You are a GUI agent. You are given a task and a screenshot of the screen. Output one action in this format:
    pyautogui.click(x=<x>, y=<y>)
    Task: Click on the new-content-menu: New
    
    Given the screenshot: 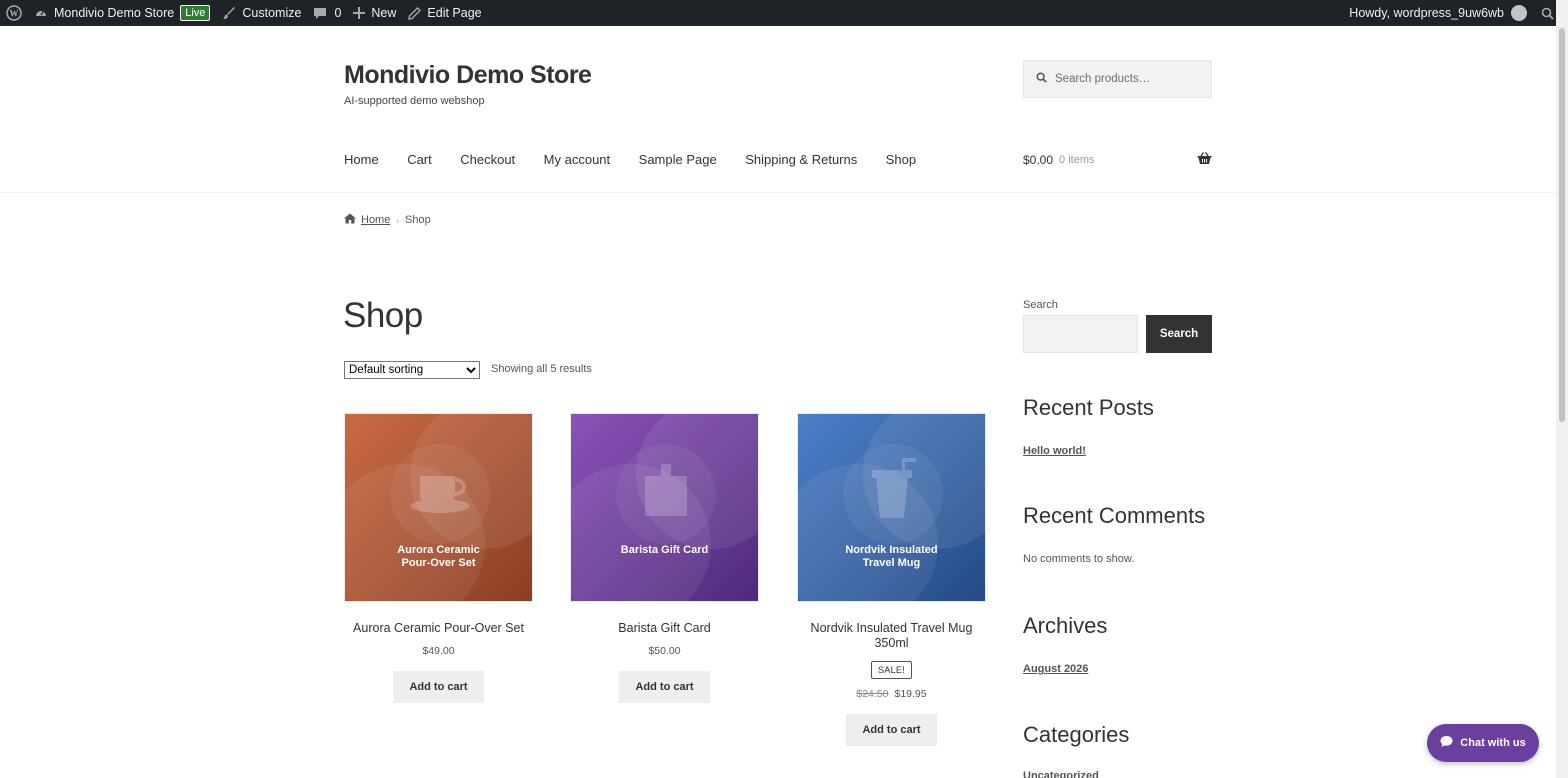 What is the action you would take?
    pyautogui.click(x=374, y=13)
    